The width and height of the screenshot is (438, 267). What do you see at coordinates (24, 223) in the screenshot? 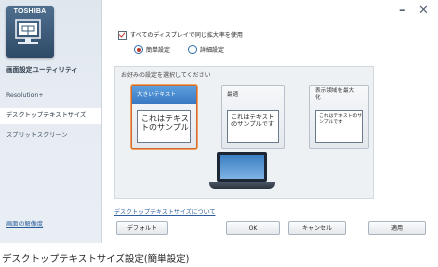
I see `screen-resolution-link: 画面の解像度` at bounding box center [24, 223].